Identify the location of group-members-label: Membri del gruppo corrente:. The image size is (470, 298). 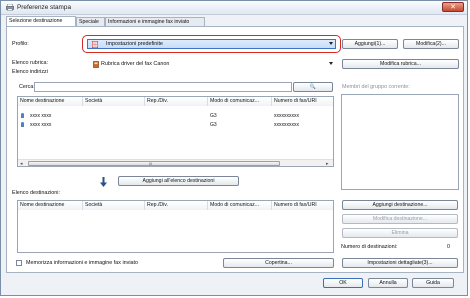
(376, 87).